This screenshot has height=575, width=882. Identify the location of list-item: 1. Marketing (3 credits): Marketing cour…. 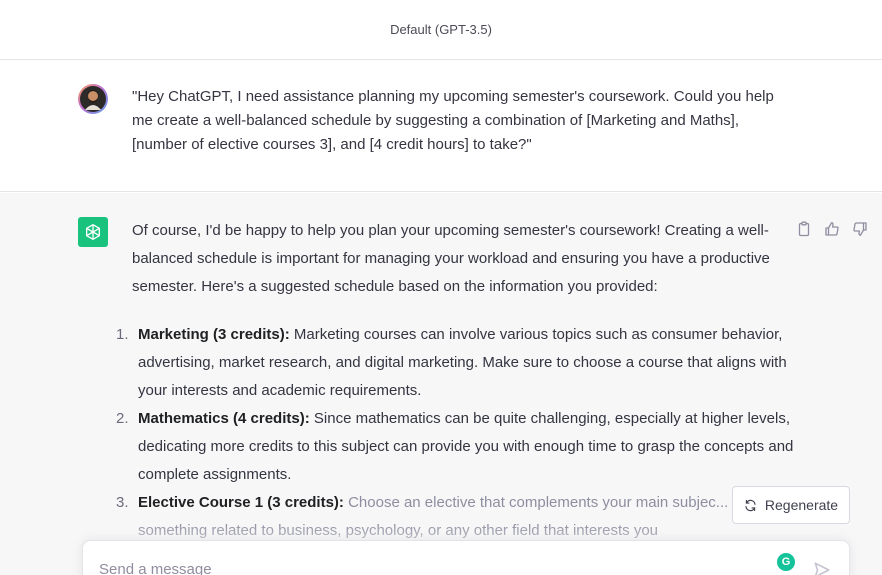
(457, 363).